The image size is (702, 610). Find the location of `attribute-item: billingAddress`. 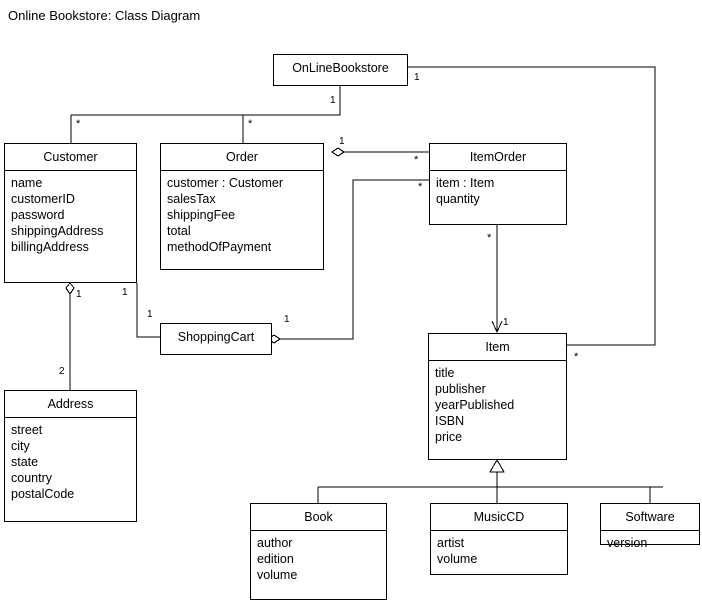

attribute-item: billingAddress is located at coordinates (50, 247).